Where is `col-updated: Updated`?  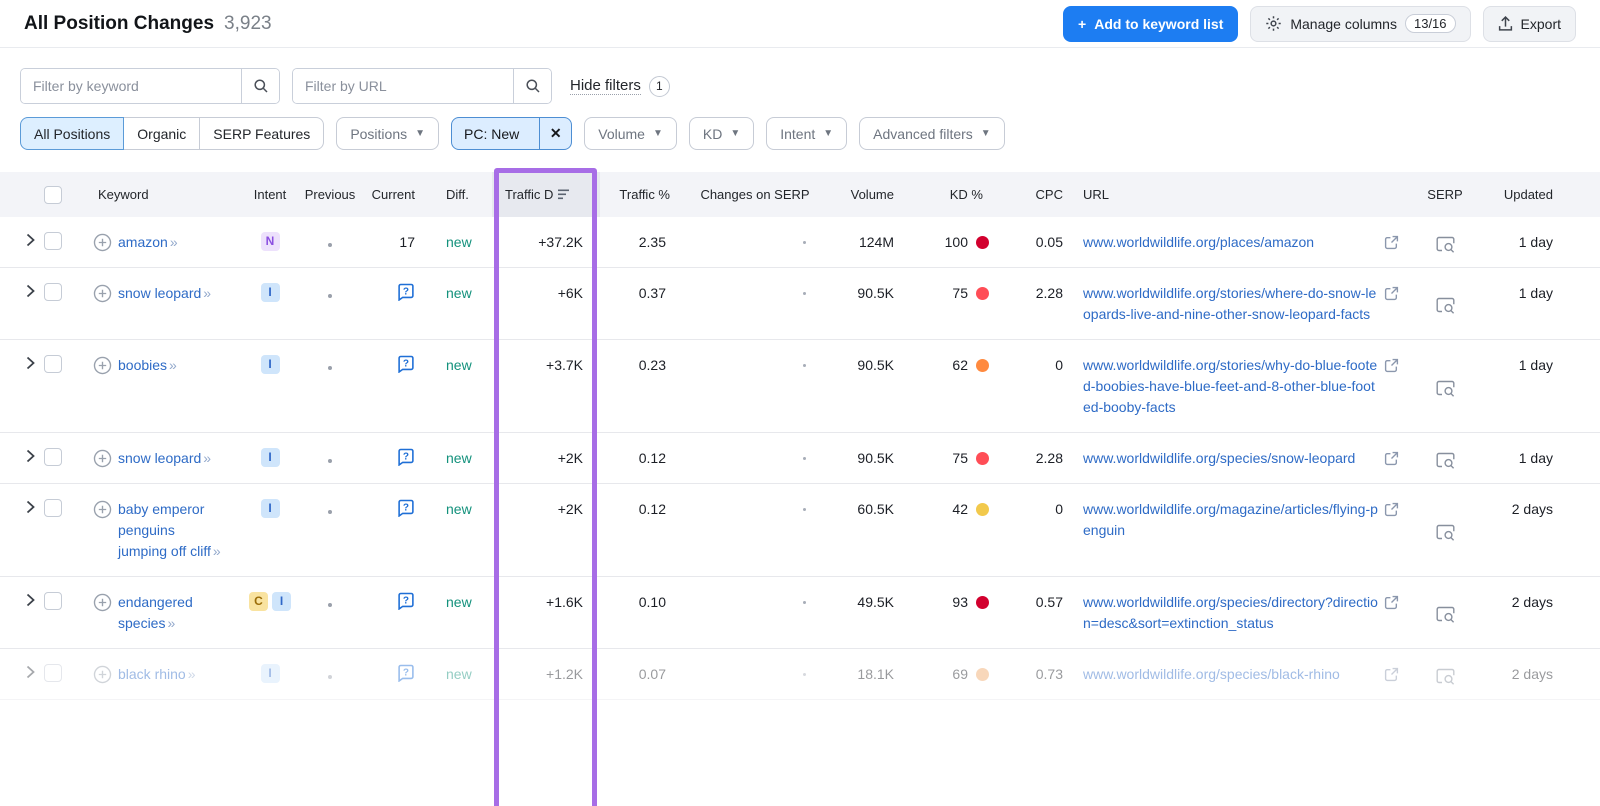
col-updated: Updated is located at coordinates (1537, 194).